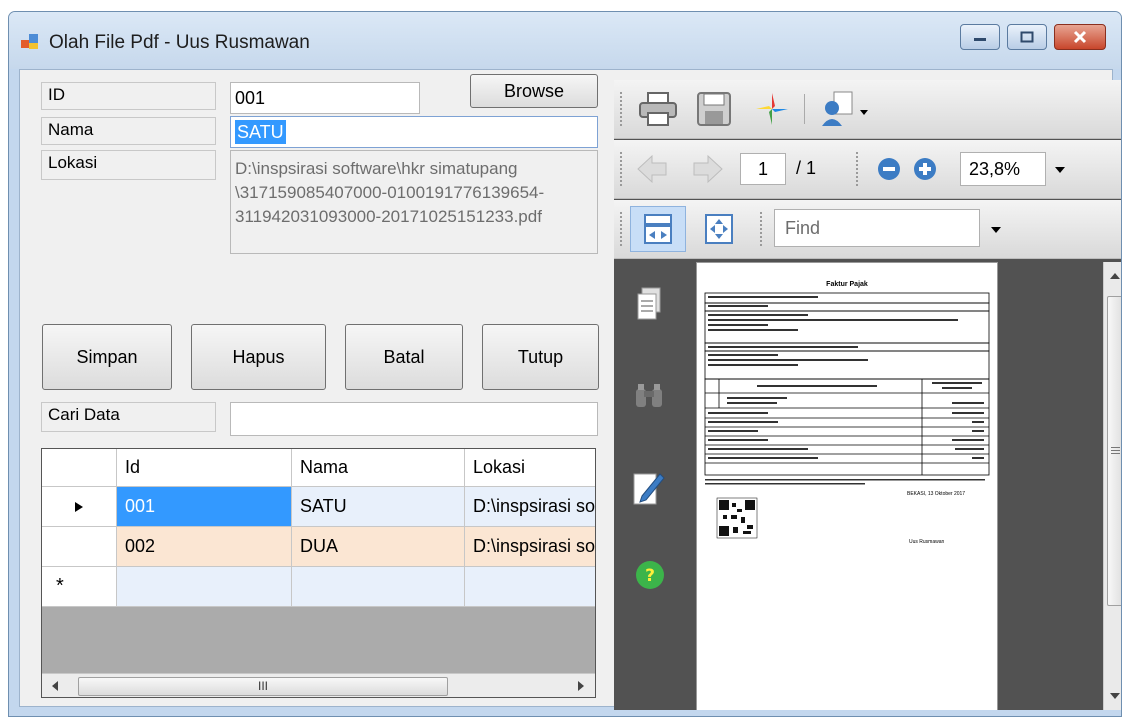 Image resolution: width=1128 pixels, height=723 pixels. Describe the element at coordinates (652, 169) in the screenshot. I see `previous-page-icon` at that location.